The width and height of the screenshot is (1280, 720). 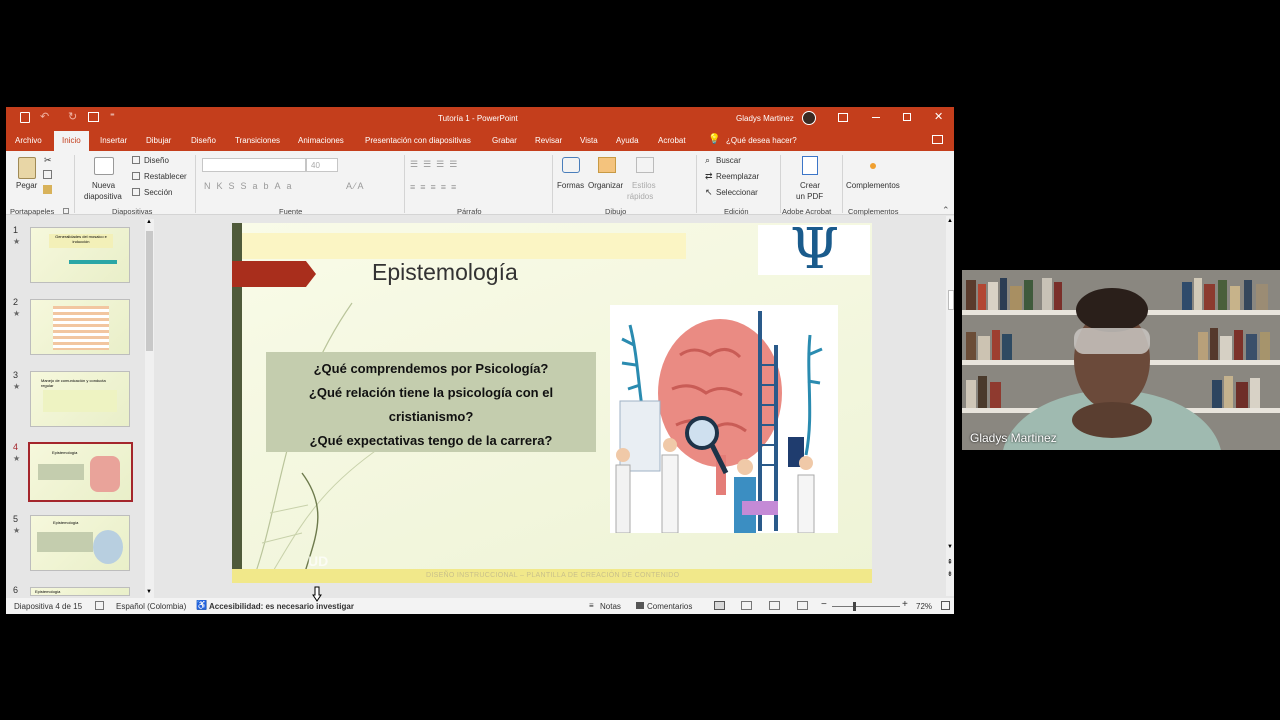 I want to click on brain-illustration, so click(x=724, y=419).